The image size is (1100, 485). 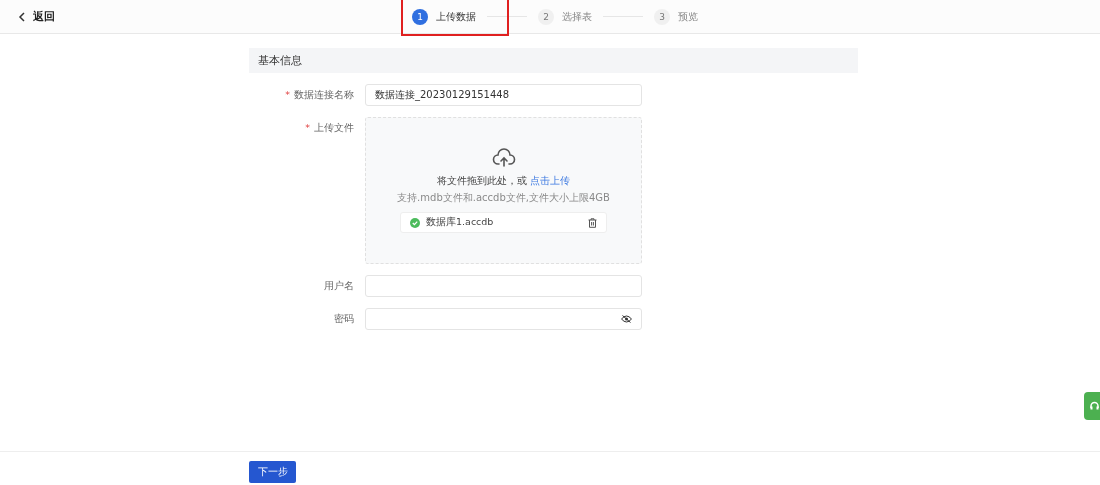 I want to click on back-link: 返回, so click(x=36, y=16).